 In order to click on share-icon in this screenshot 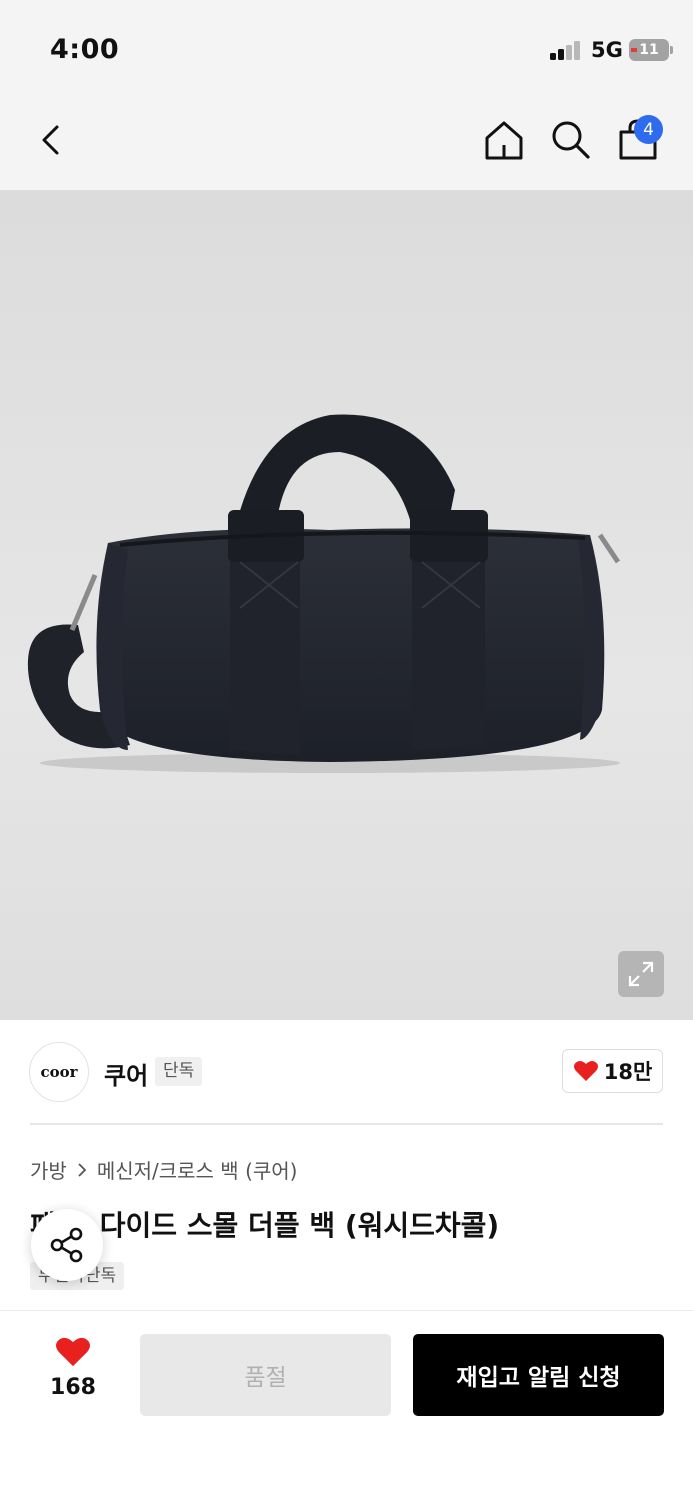, I will do `click(66, 1245)`.